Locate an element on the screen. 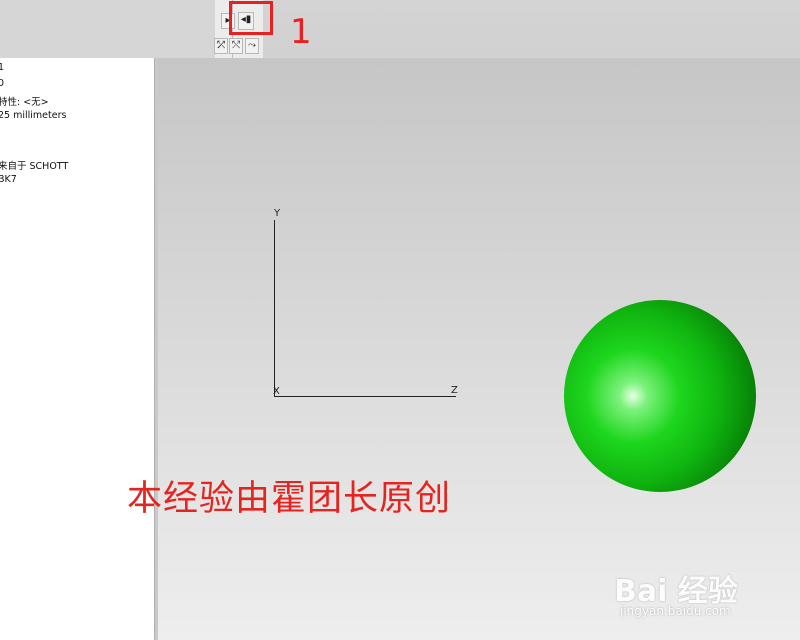 The width and height of the screenshot is (800, 640). baidu-url: jingyan.baidu.com is located at coordinates (675, 611).